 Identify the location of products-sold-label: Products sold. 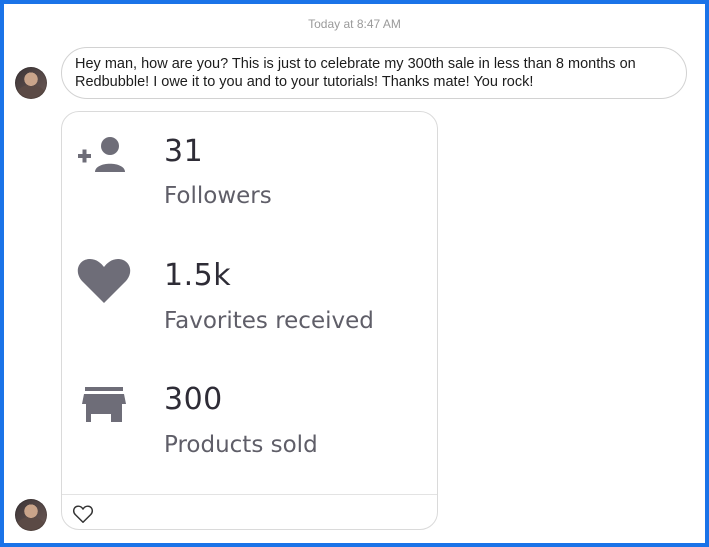
(241, 445).